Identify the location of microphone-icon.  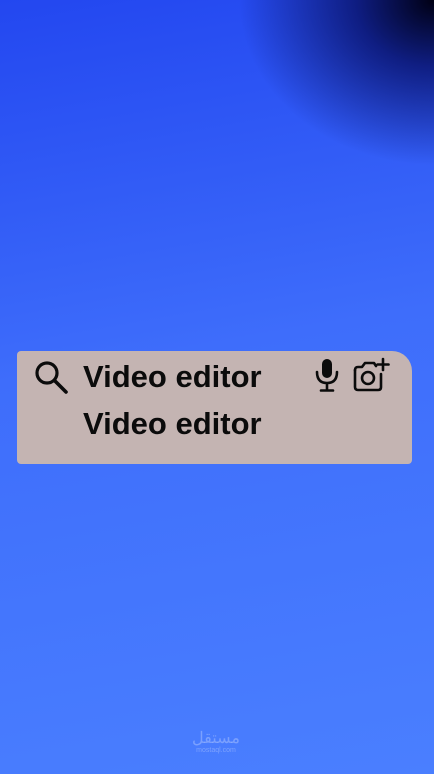
(327, 375).